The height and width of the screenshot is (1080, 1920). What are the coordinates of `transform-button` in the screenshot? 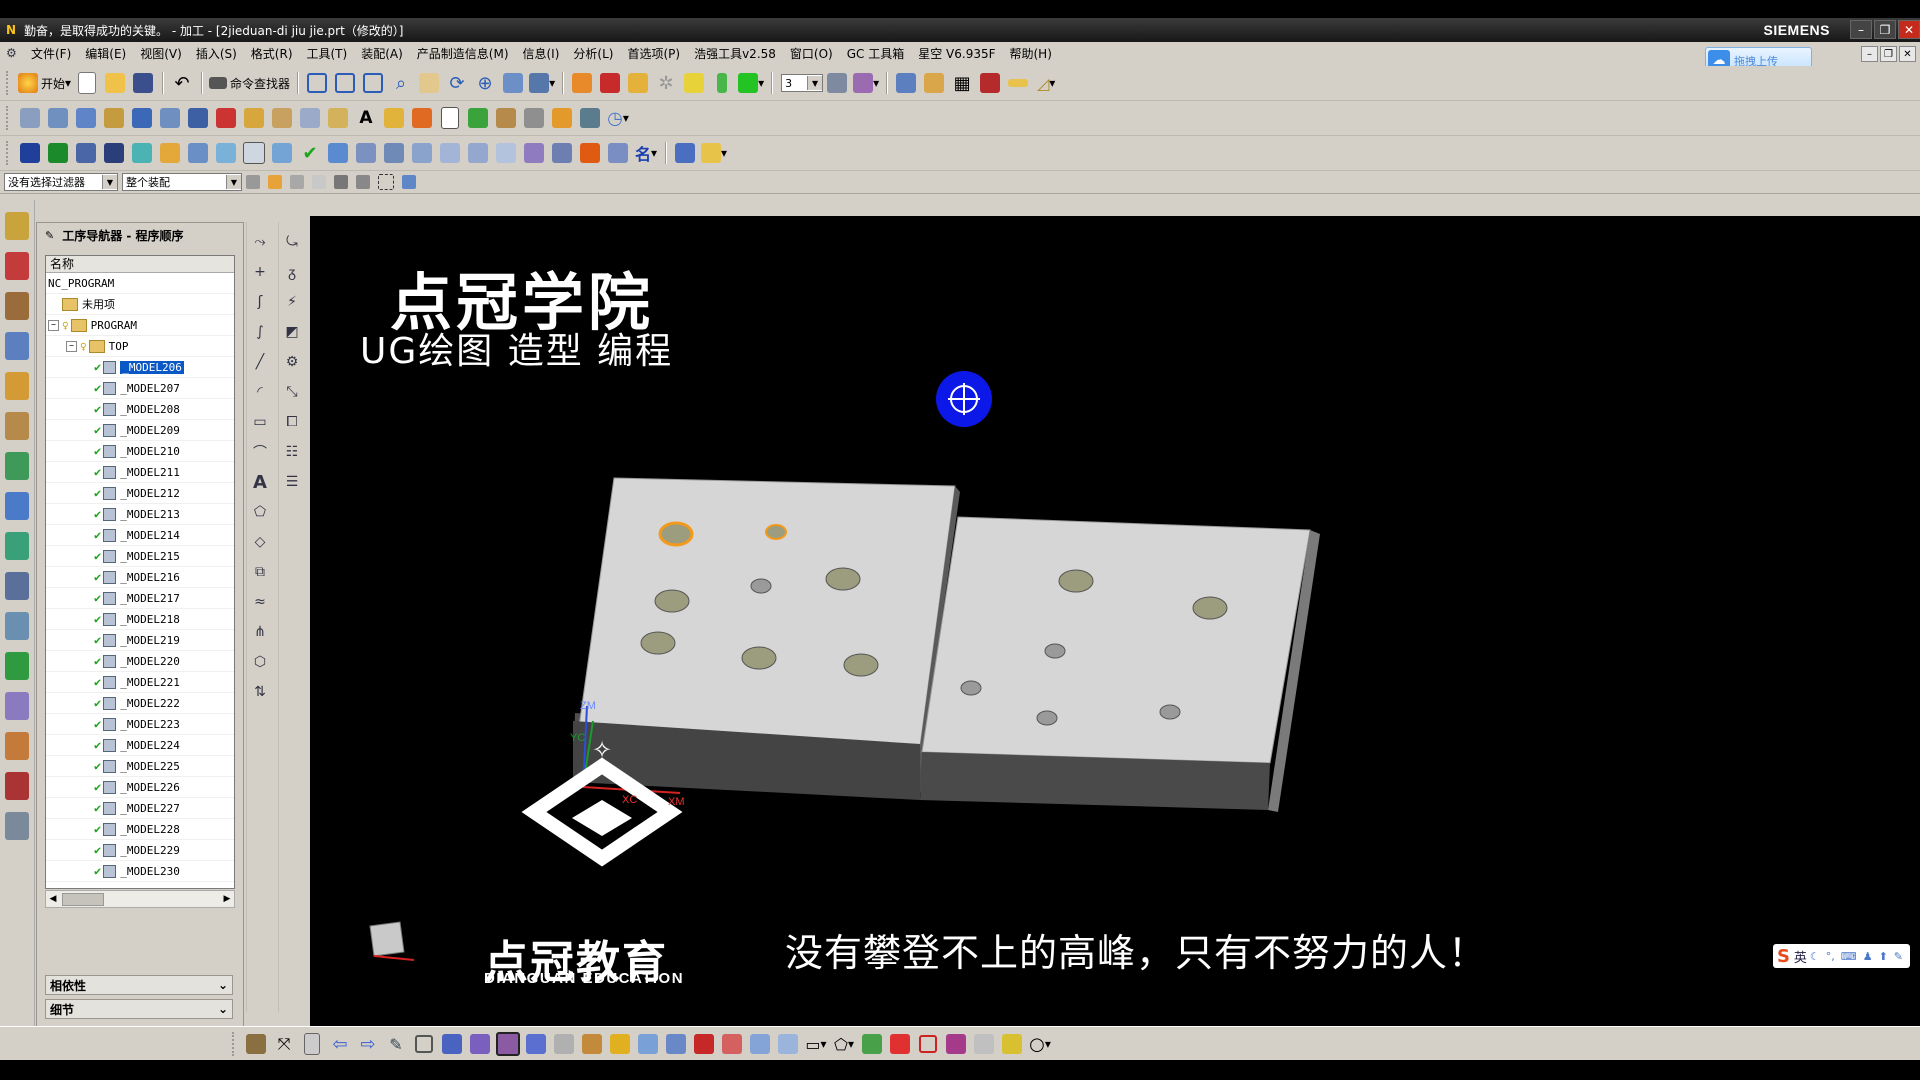 It's located at (906, 83).